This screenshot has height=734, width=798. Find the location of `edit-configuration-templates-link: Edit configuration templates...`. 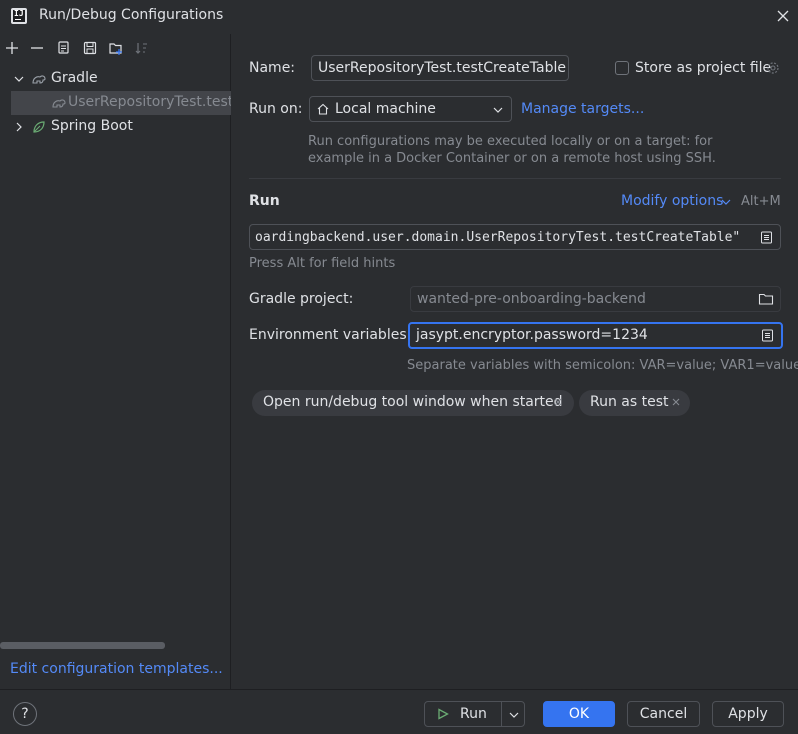

edit-configuration-templates-link: Edit configuration templates... is located at coordinates (116, 669).